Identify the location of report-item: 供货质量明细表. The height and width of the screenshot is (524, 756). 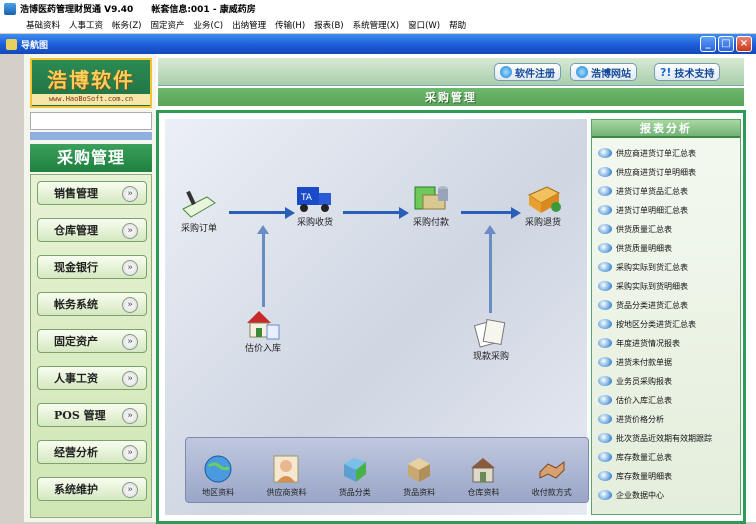
(635, 248).